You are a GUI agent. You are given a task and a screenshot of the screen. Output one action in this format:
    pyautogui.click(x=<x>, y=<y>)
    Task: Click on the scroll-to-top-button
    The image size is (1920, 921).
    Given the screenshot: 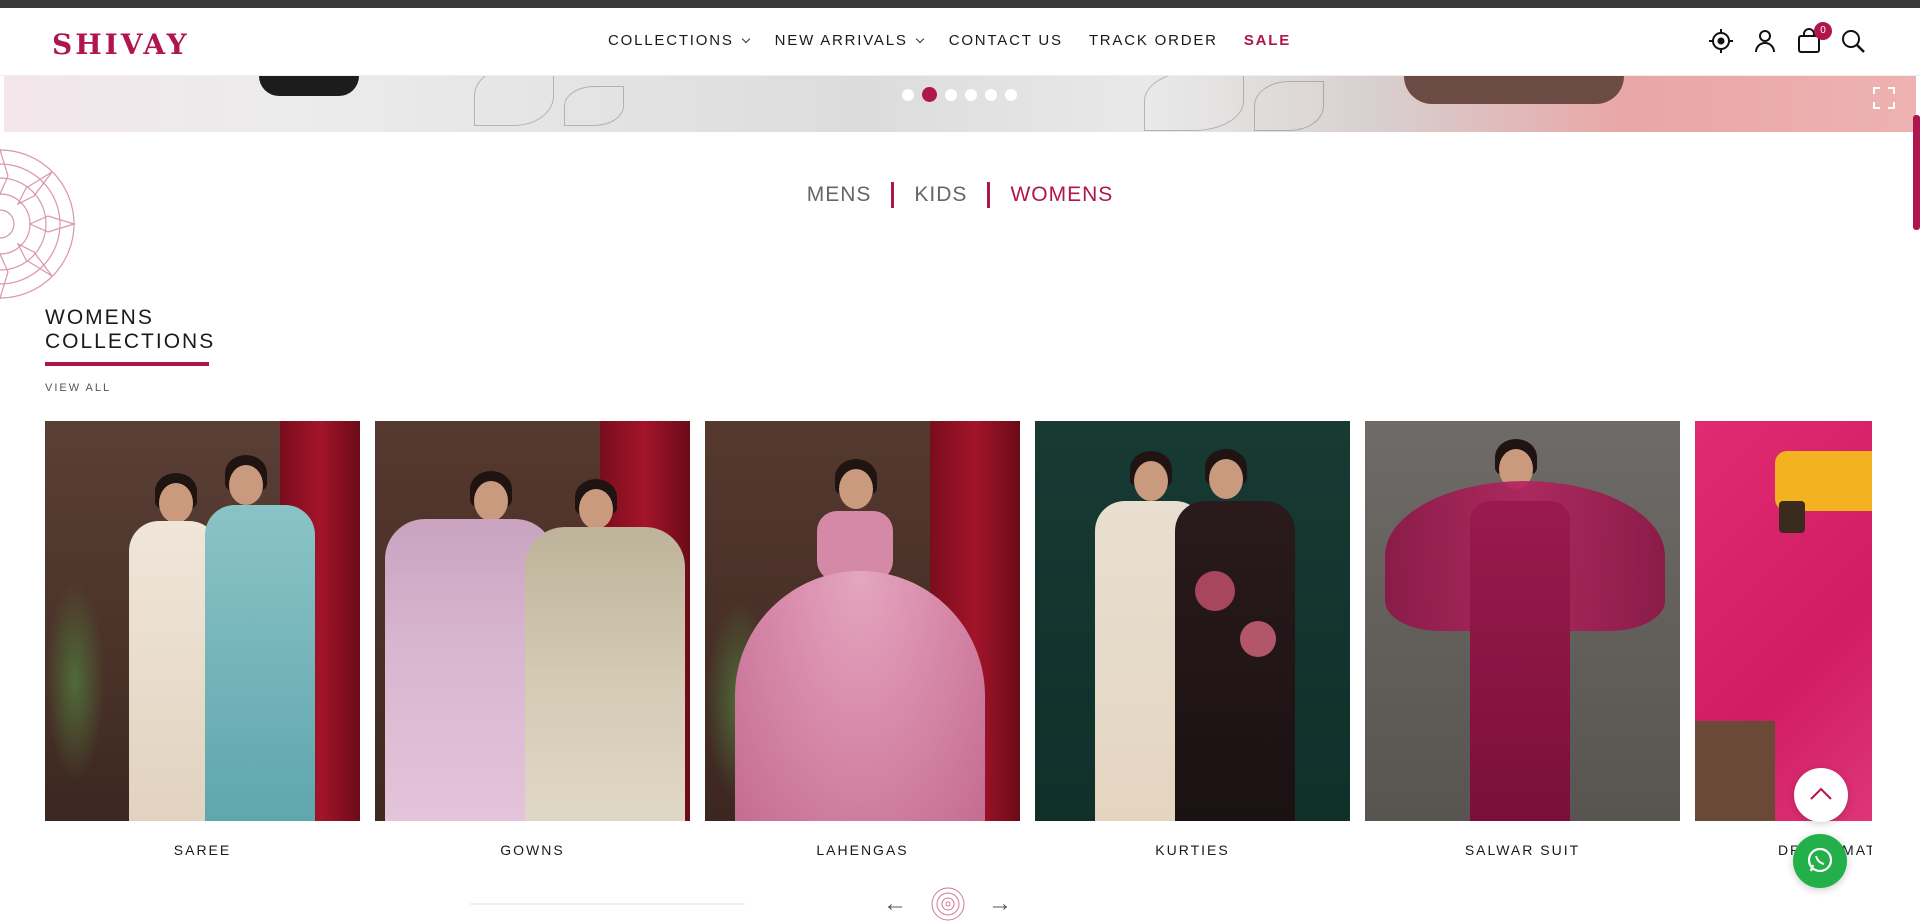 What is the action you would take?
    pyautogui.click(x=1821, y=795)
    